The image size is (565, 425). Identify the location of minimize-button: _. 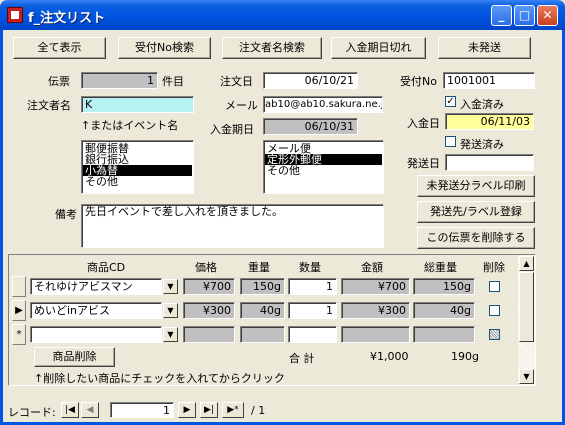
(501, 15).